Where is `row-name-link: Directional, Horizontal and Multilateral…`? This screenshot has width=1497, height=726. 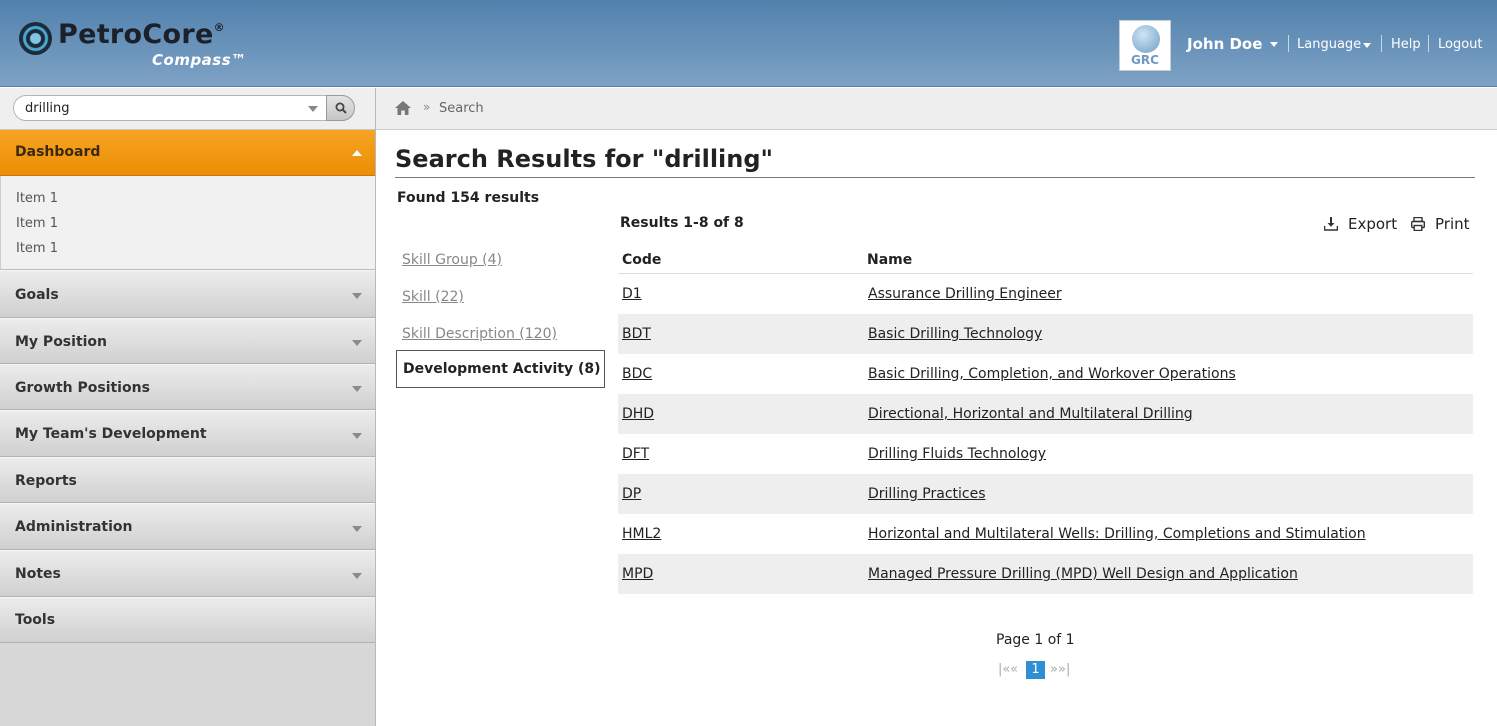 row-name-link: Directional, Horizontal and Multilateral… is located at coordinates (1030, 414).